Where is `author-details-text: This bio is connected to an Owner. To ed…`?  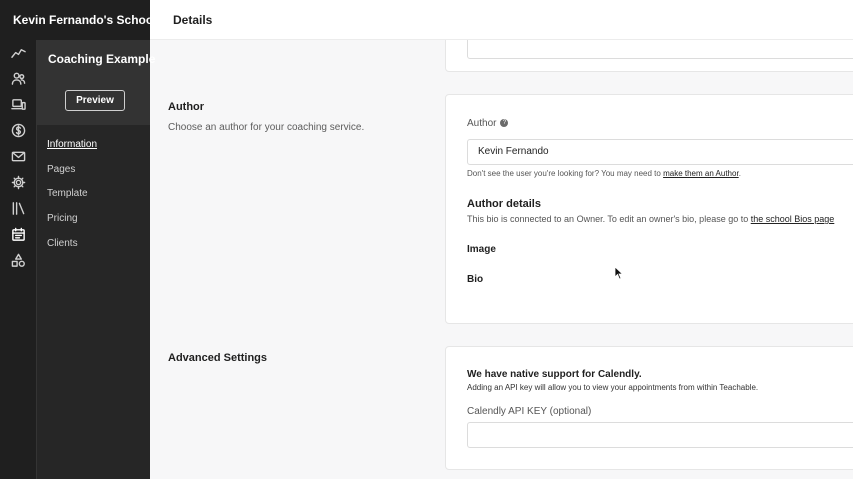
author-details-text: This bio is connected to an Owner. To ed… is located at coordinates (650, 219).